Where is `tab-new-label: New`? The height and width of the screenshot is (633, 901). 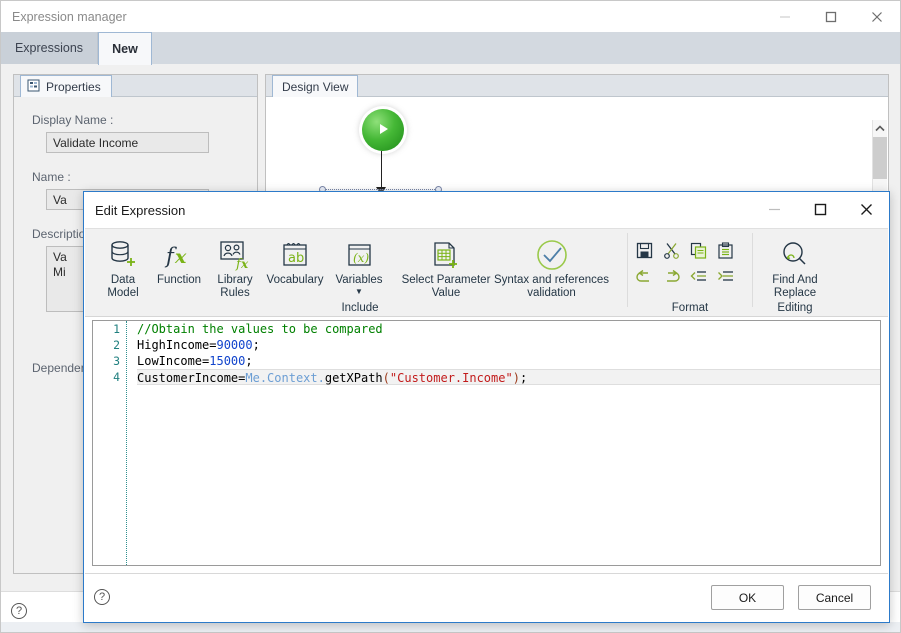 tab-new-label: New is located at coordinates (125, 49).